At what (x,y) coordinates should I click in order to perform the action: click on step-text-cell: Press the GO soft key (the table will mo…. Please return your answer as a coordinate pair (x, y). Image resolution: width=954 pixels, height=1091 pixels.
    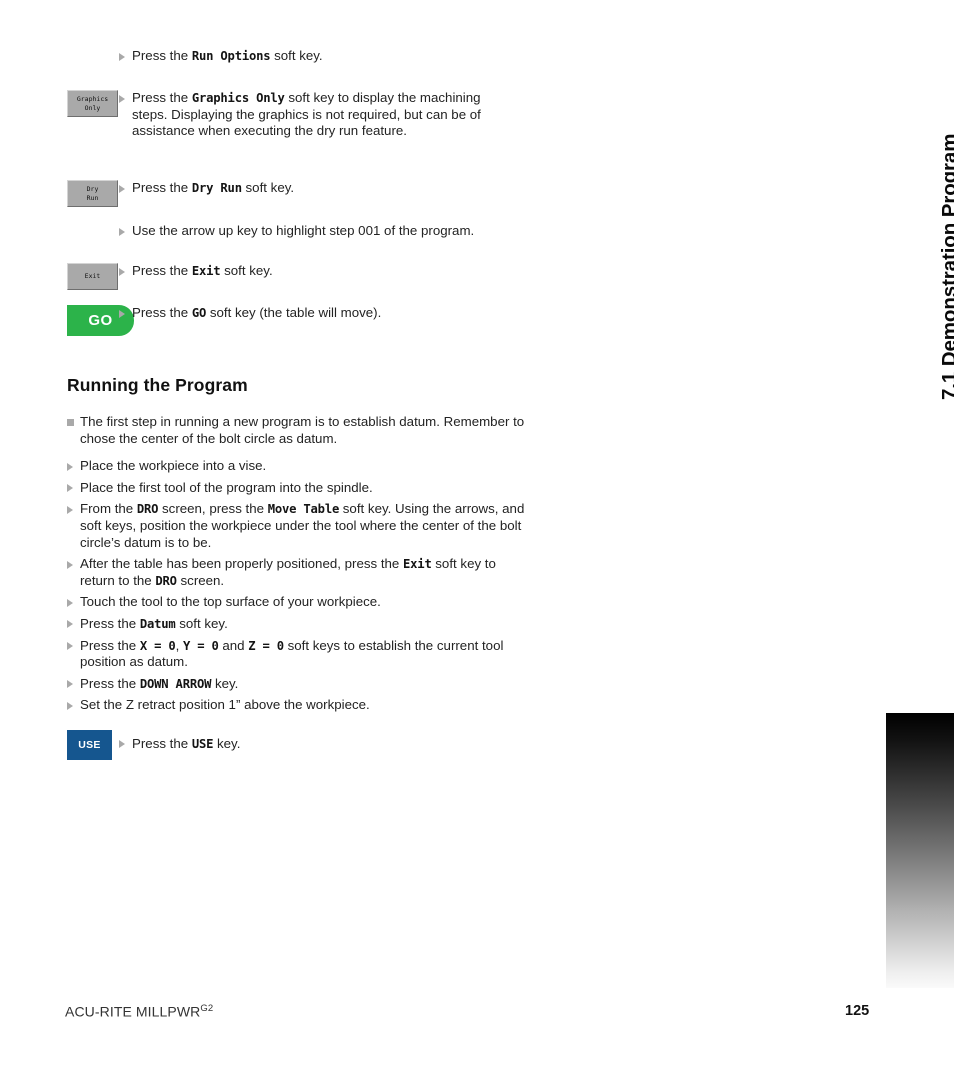
    Looking at the image, I should click on (326, 313).